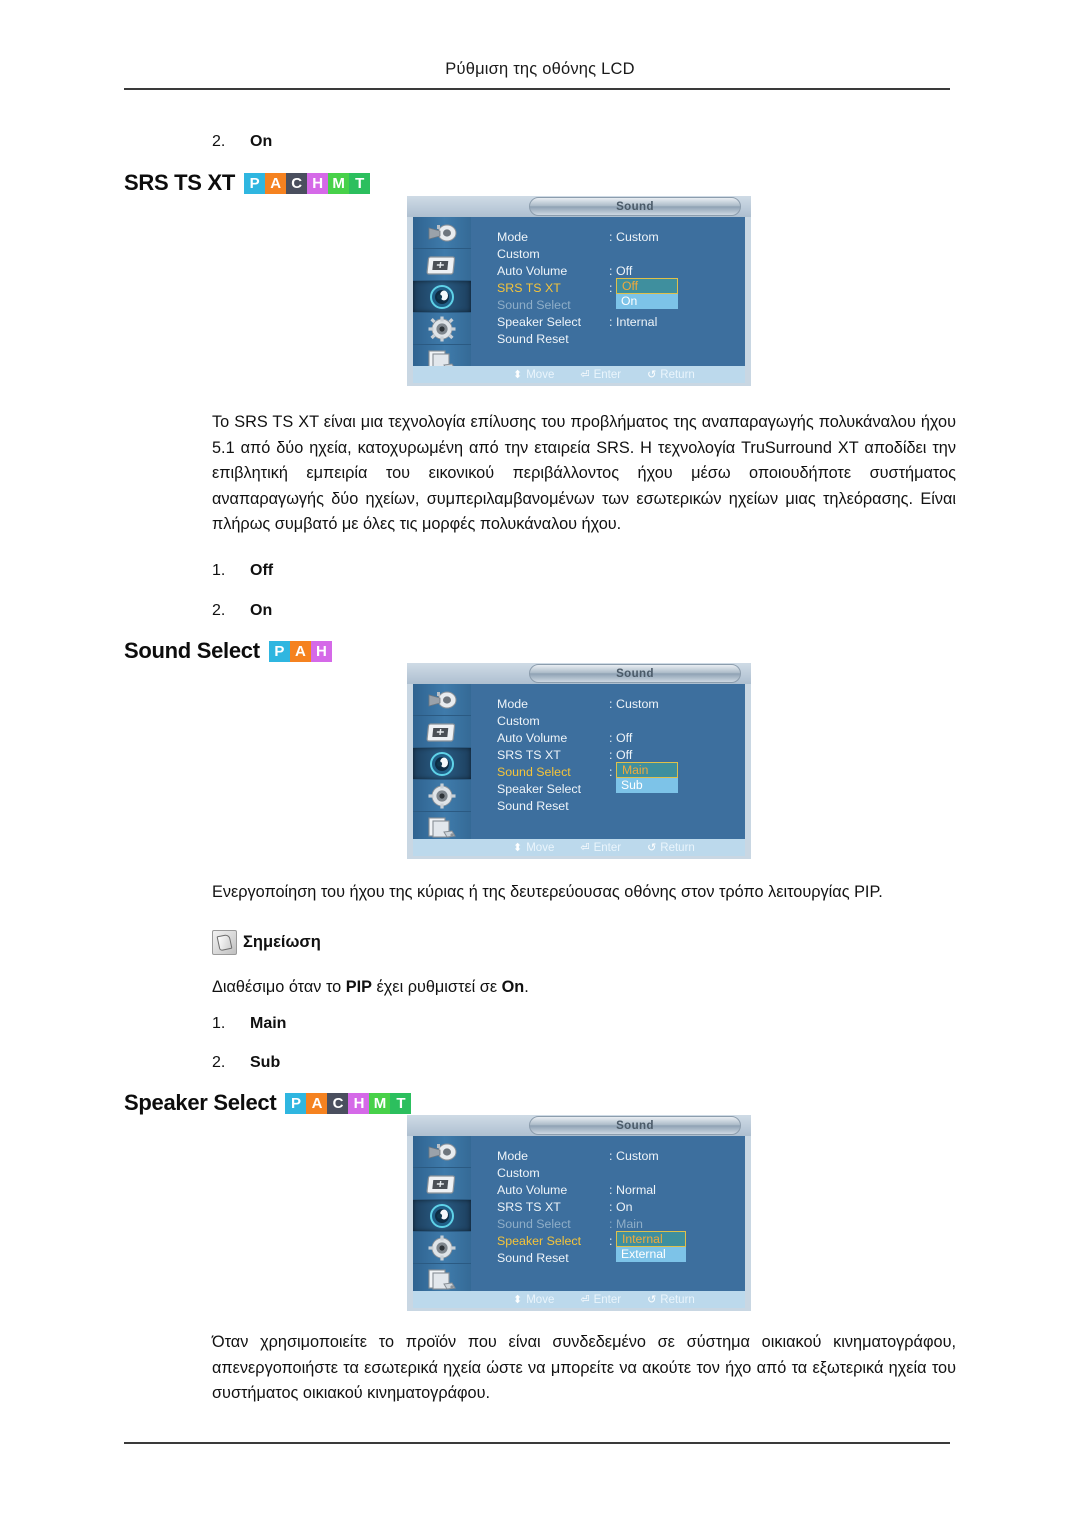 The image size is (1080, 1527). I want to click on list-item: 2. On, so click(242, 611).